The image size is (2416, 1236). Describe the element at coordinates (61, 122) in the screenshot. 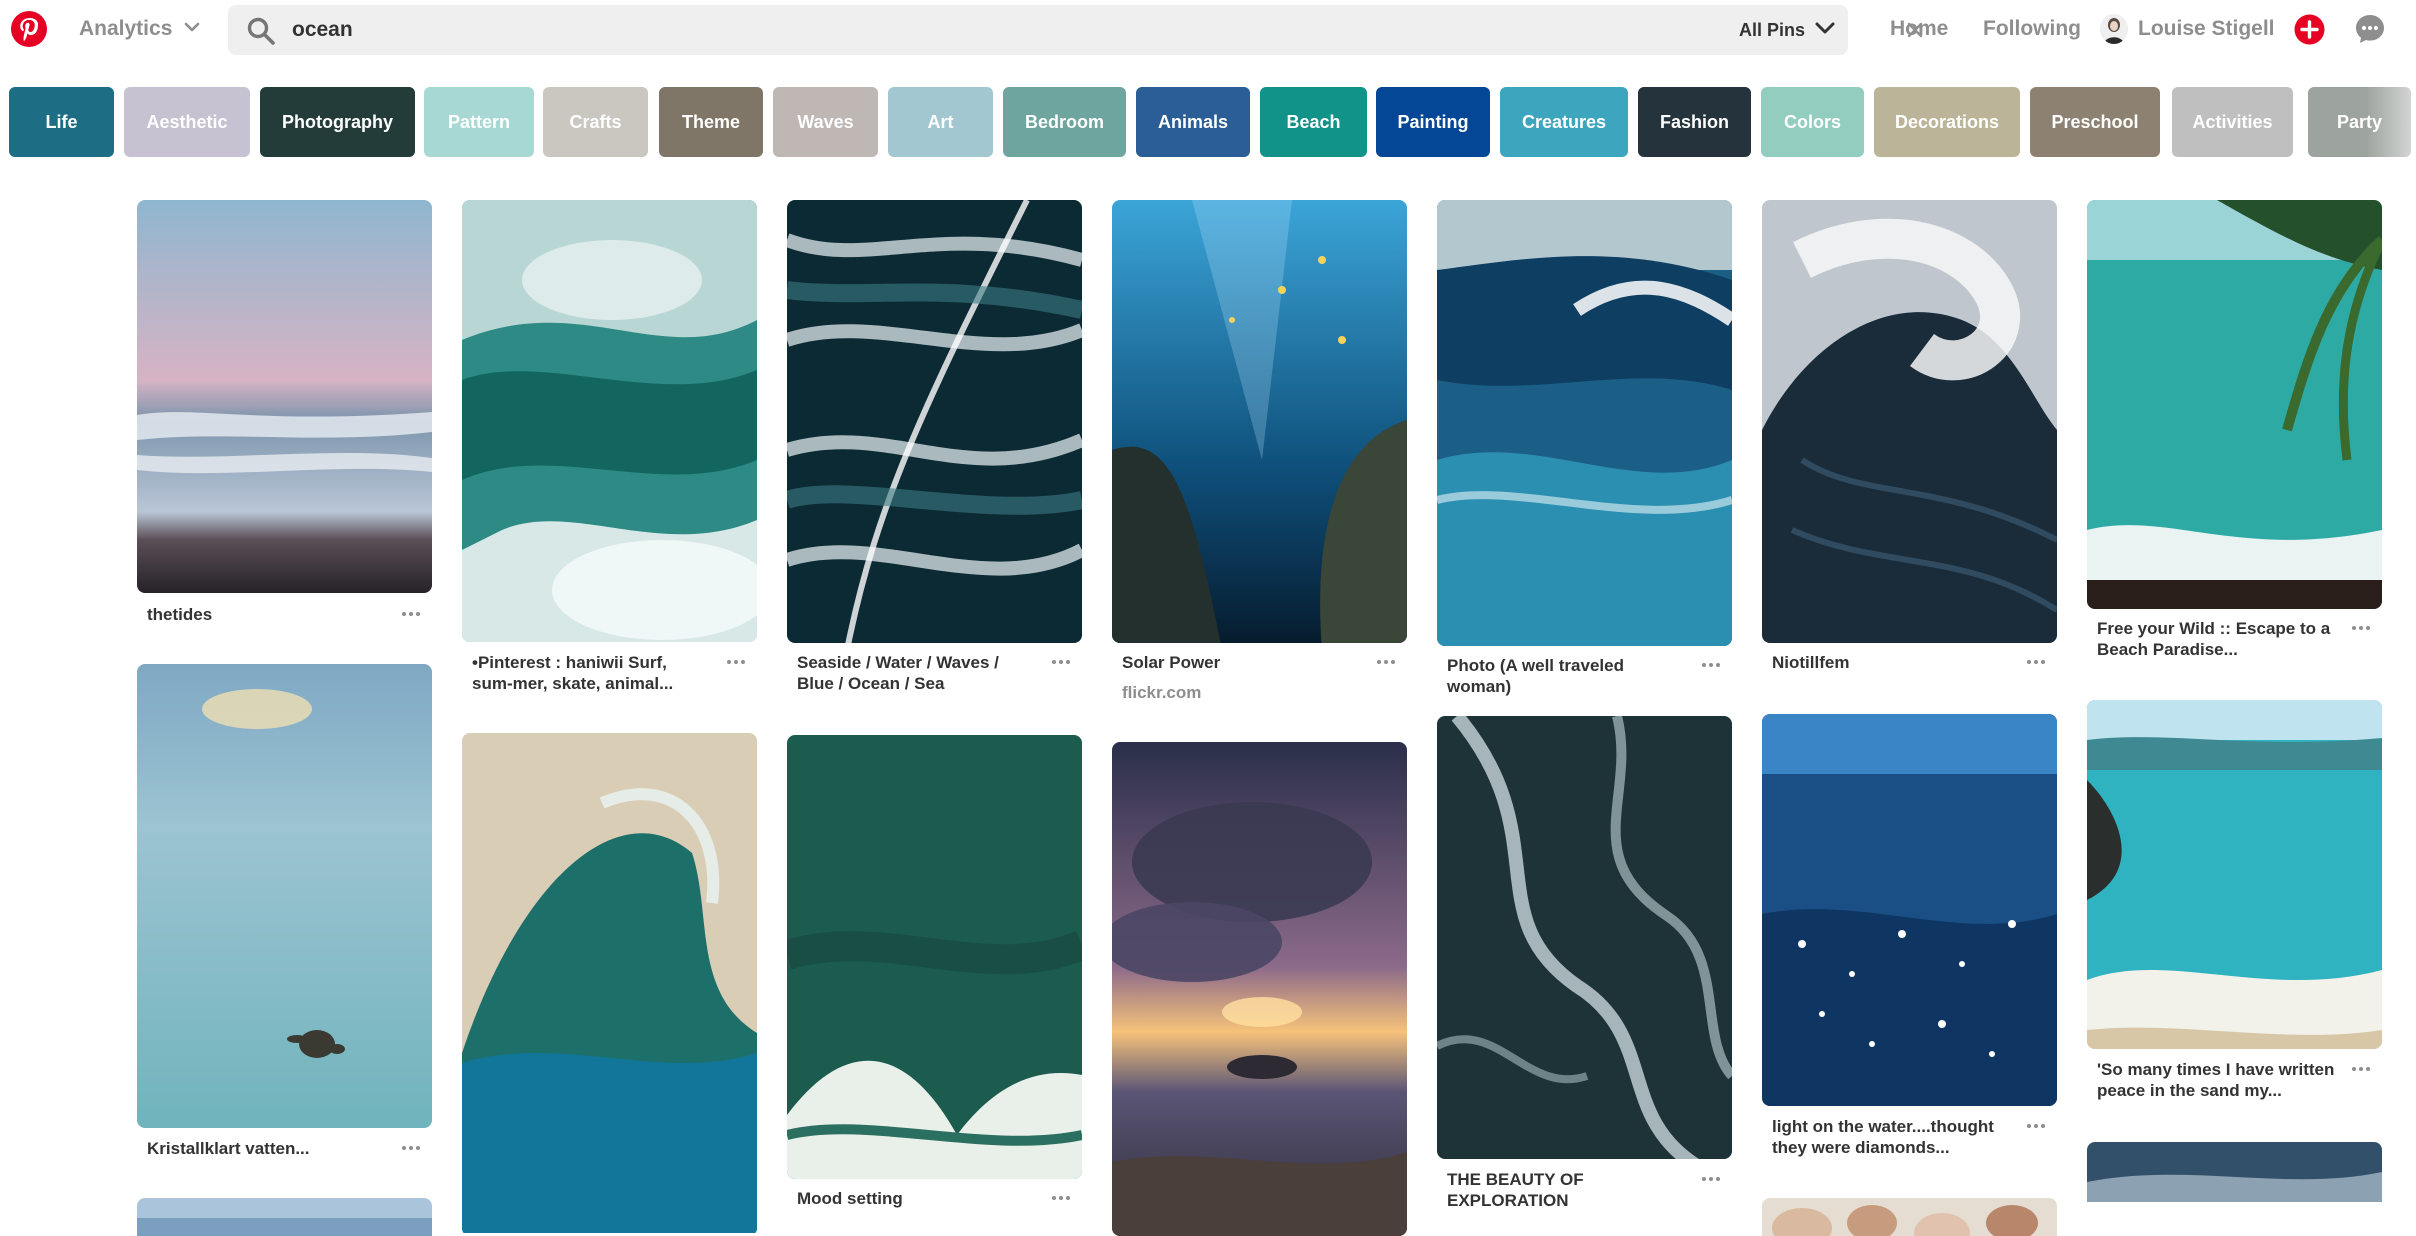

I see `chip-life: Life` at that location.